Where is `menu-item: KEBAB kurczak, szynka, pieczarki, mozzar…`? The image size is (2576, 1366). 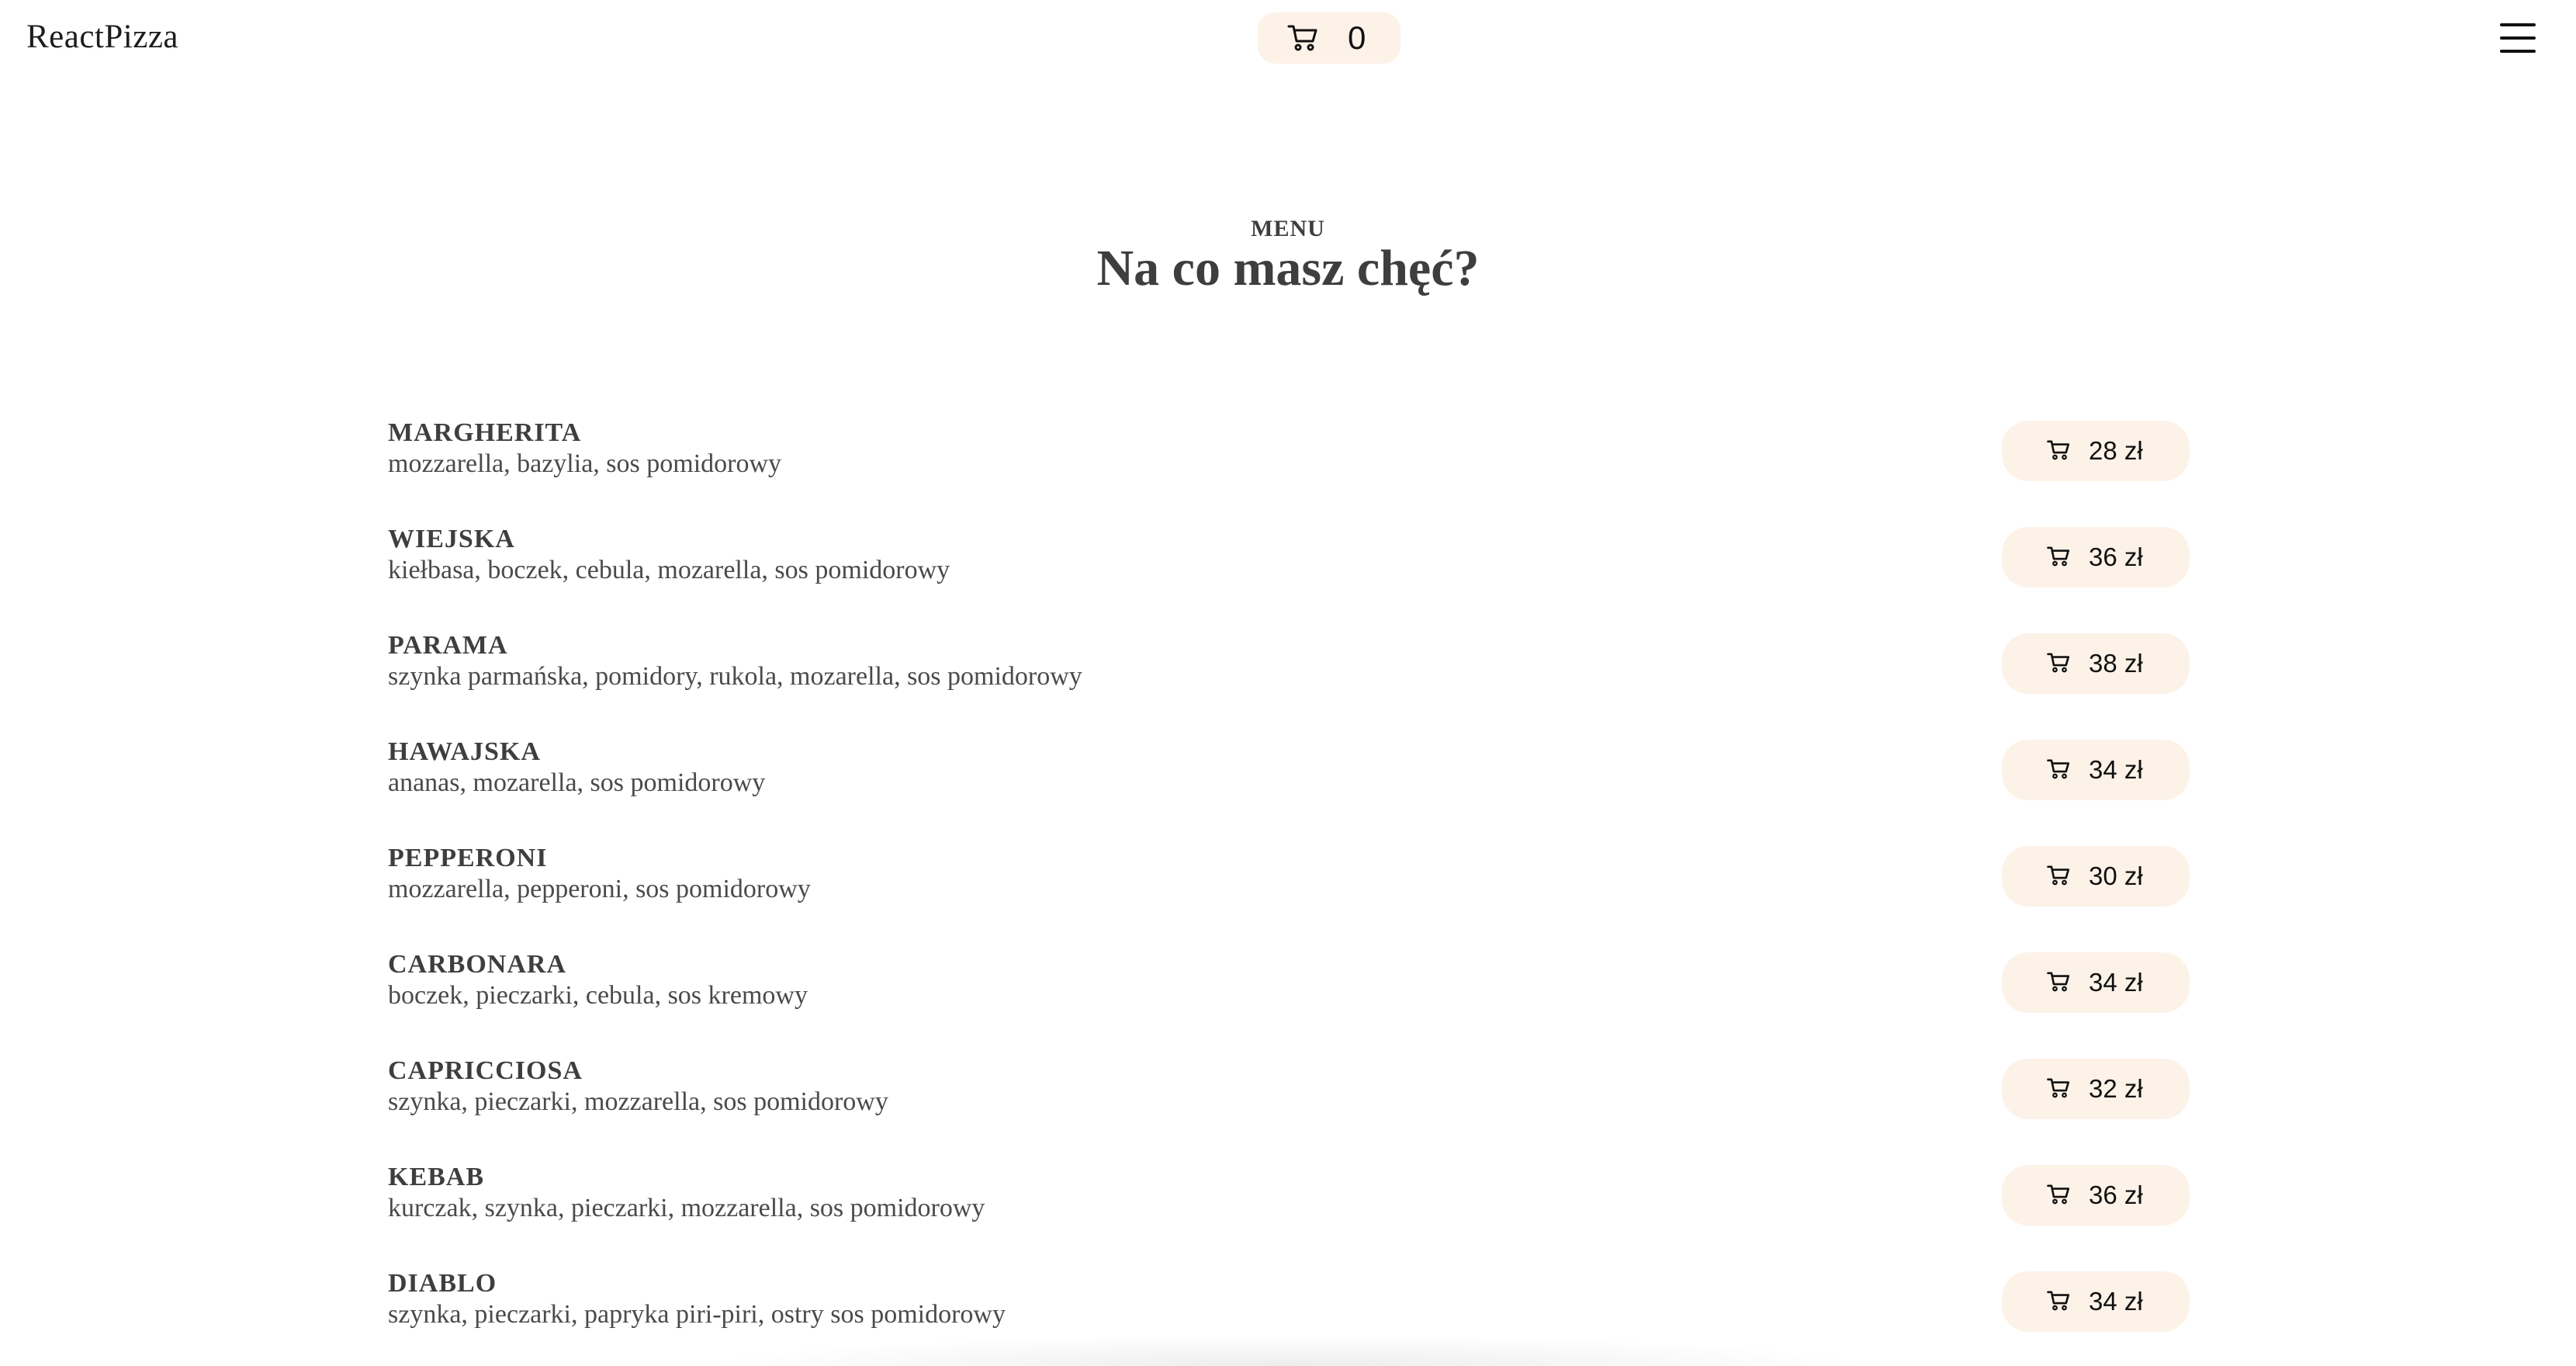
menu-item: KEBAB kurczak, szynka, pieczarki, mozzar… is located at coordinates (1292, 1213).